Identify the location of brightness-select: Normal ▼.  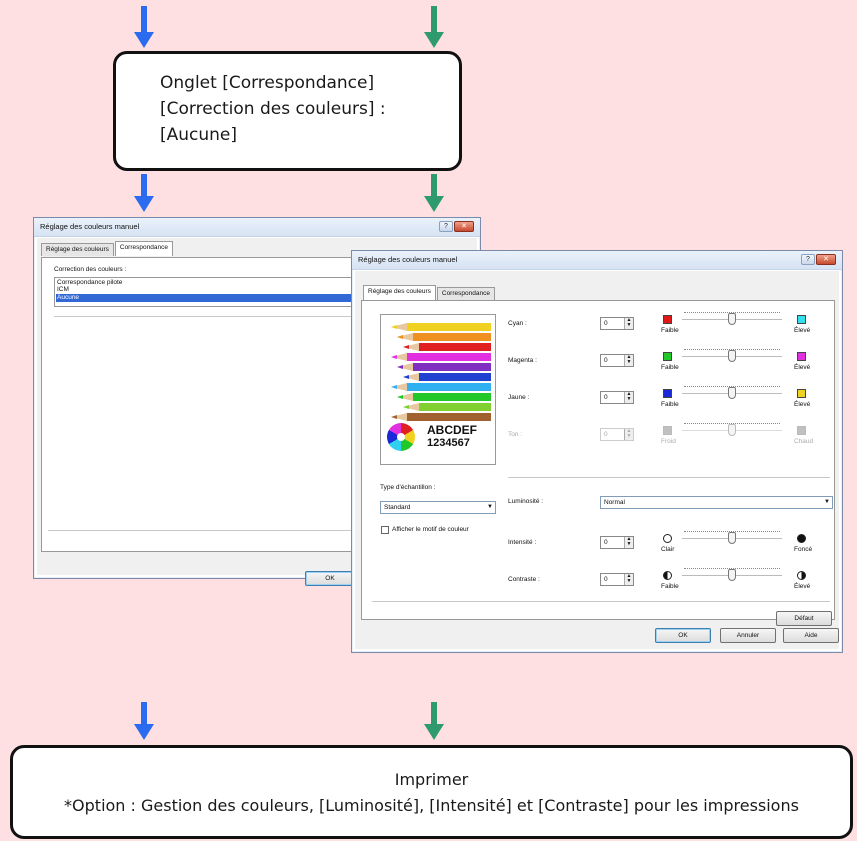
(716, 502).